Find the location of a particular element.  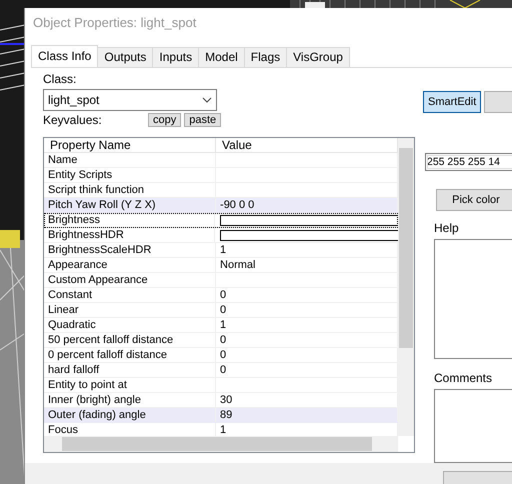

tab: Model is located at coordinates (221, 56).